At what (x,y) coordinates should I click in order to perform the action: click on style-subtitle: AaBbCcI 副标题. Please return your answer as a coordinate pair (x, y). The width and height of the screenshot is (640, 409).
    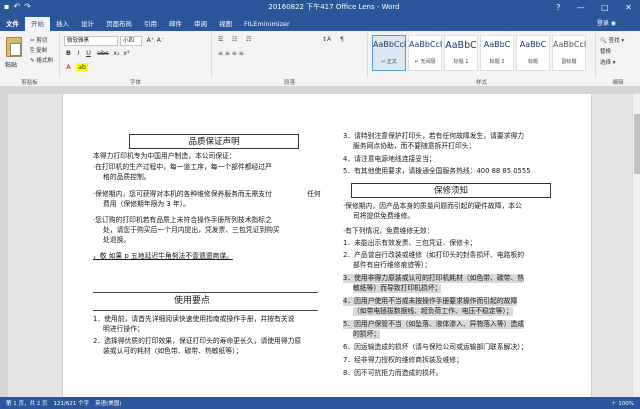
    Looking at the image, I should click on (569, 53).